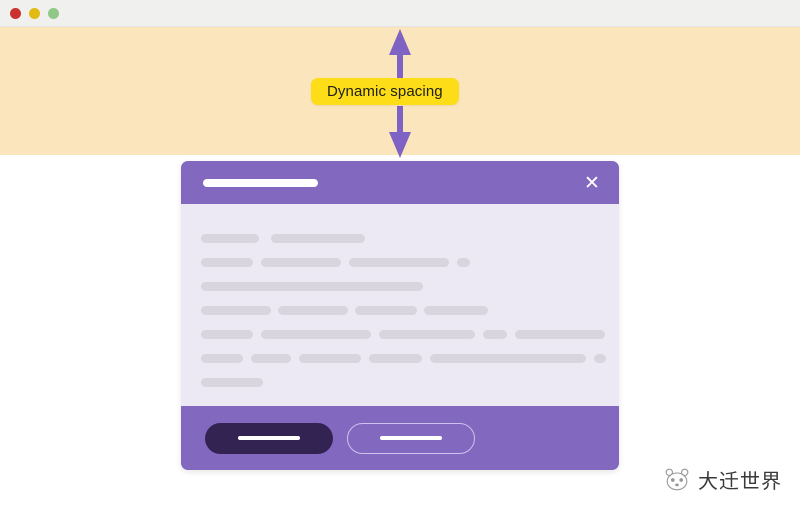 The height and width of the screenshot is (508, 800). I want to click on close-icon: ✕, so click(592, 183).